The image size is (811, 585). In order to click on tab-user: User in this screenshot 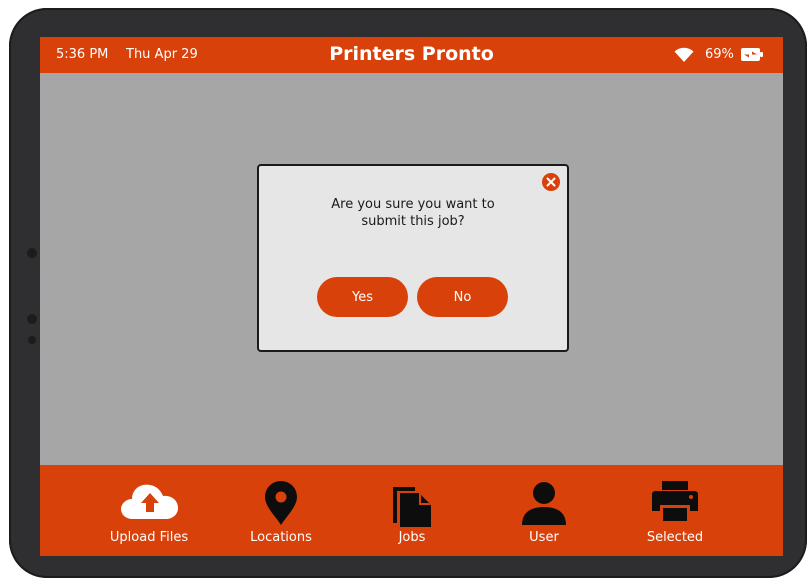, I will do `click(544, 510)`.